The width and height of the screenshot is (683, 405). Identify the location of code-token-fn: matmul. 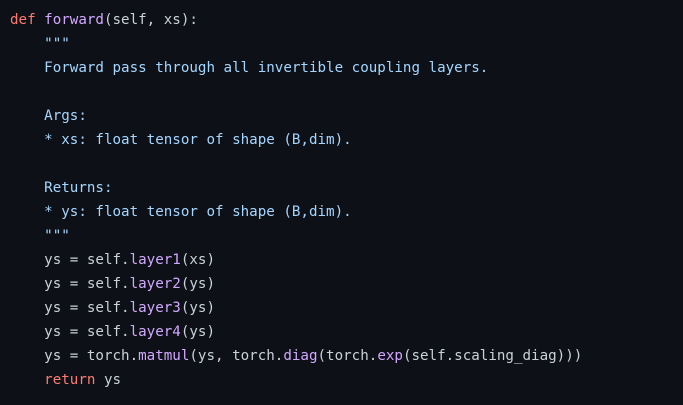
(164, 356).